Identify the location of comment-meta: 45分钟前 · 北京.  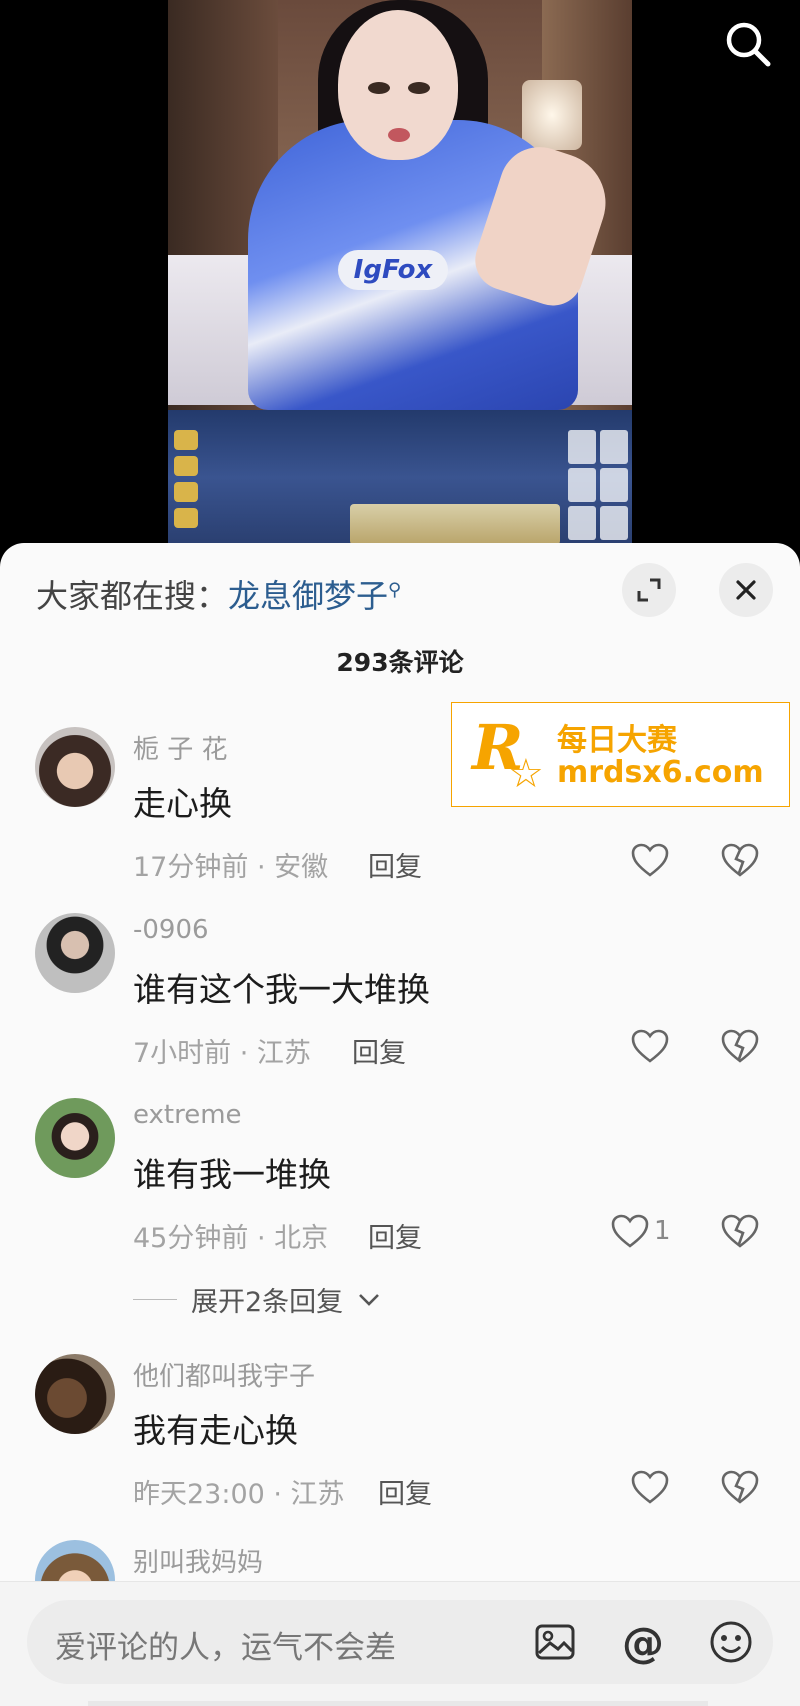
(231, 1238).